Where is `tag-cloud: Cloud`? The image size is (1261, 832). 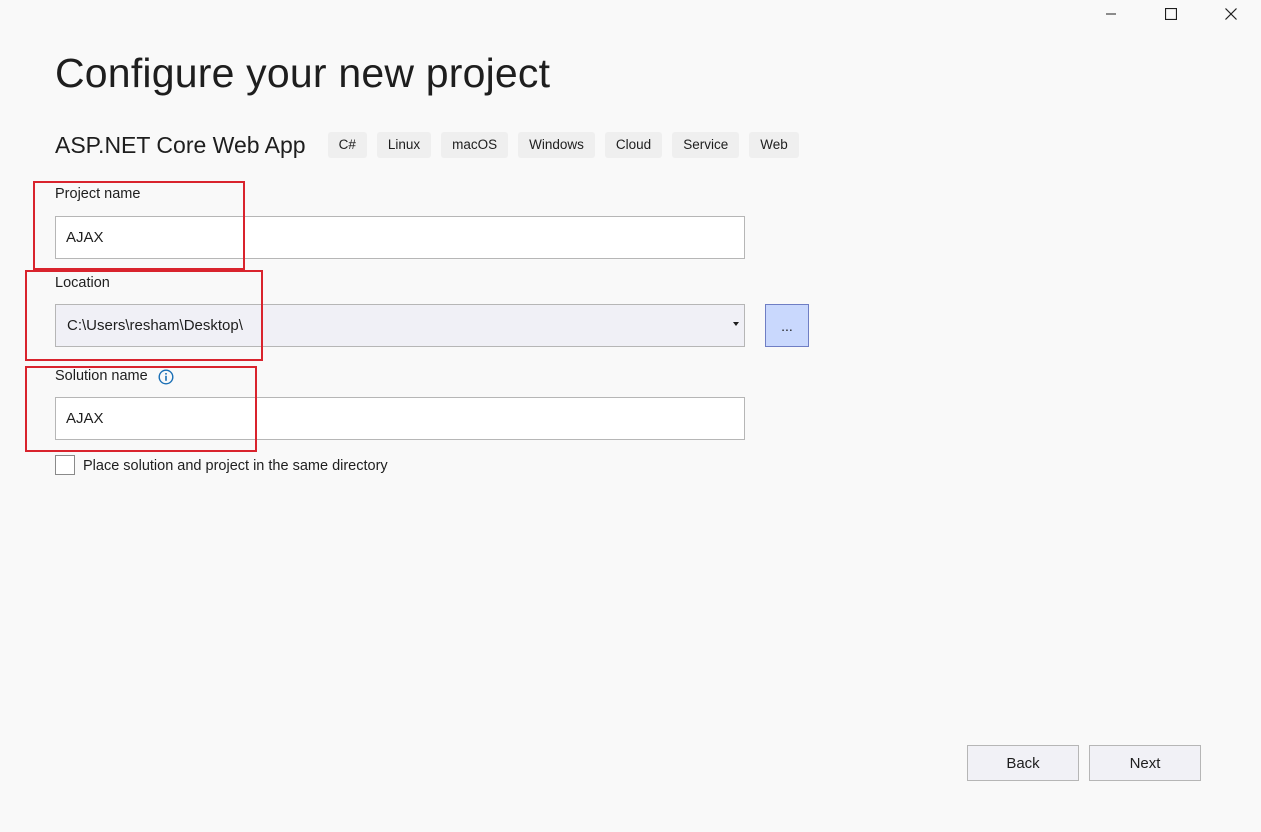
tag-cloud: Cloud is located at coordinates (633, 145).